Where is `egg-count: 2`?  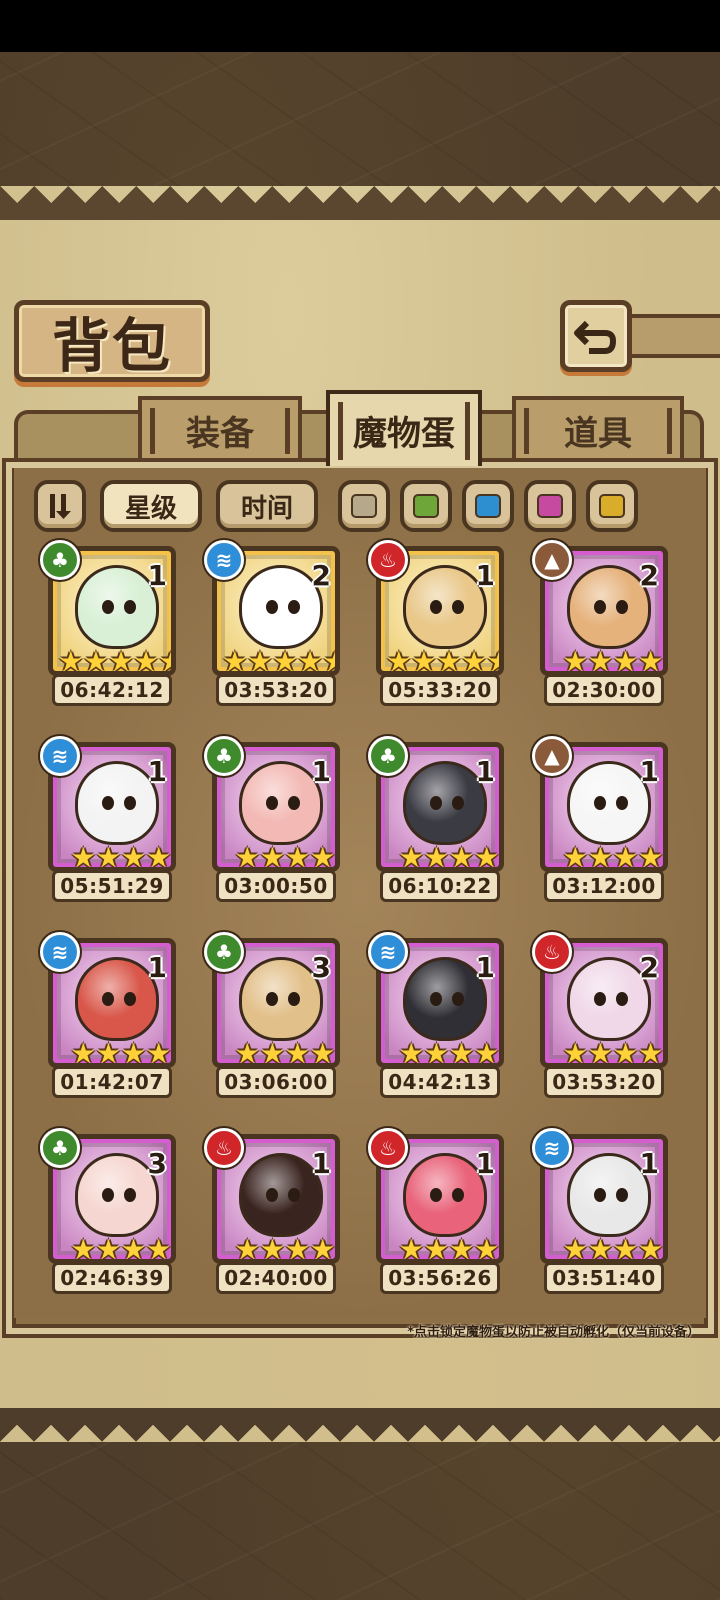
egg-count: 2 is located at coordinates (649, 575).